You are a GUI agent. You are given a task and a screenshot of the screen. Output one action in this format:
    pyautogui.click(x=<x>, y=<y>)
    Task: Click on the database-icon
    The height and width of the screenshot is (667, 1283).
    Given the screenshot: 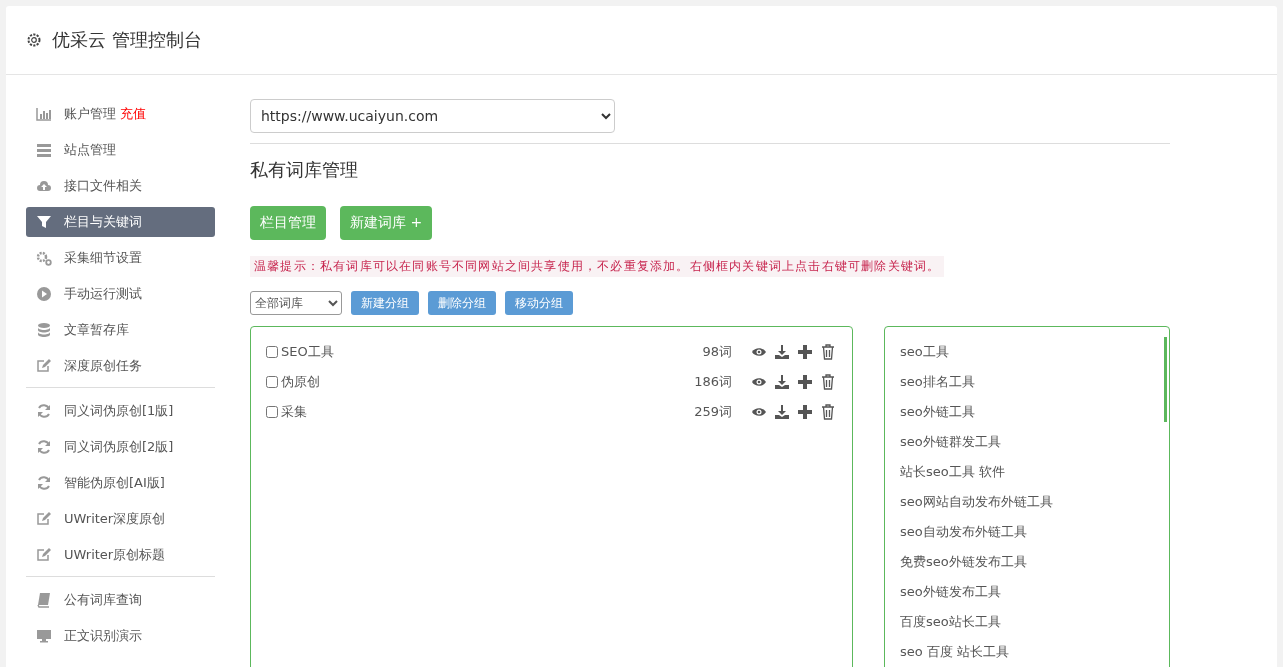 What is the action you would take?
    pyautogui.click(x=44, y=330)
    